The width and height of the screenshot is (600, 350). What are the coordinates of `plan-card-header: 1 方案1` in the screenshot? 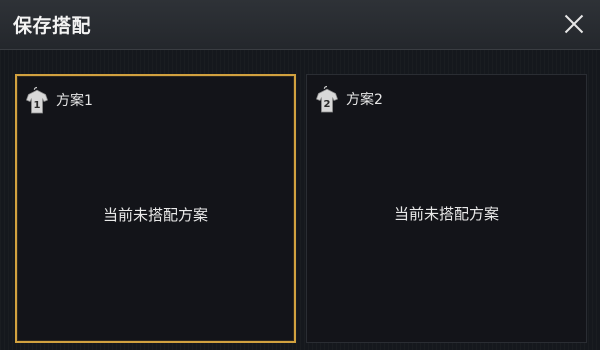 It's located at (59, 100).